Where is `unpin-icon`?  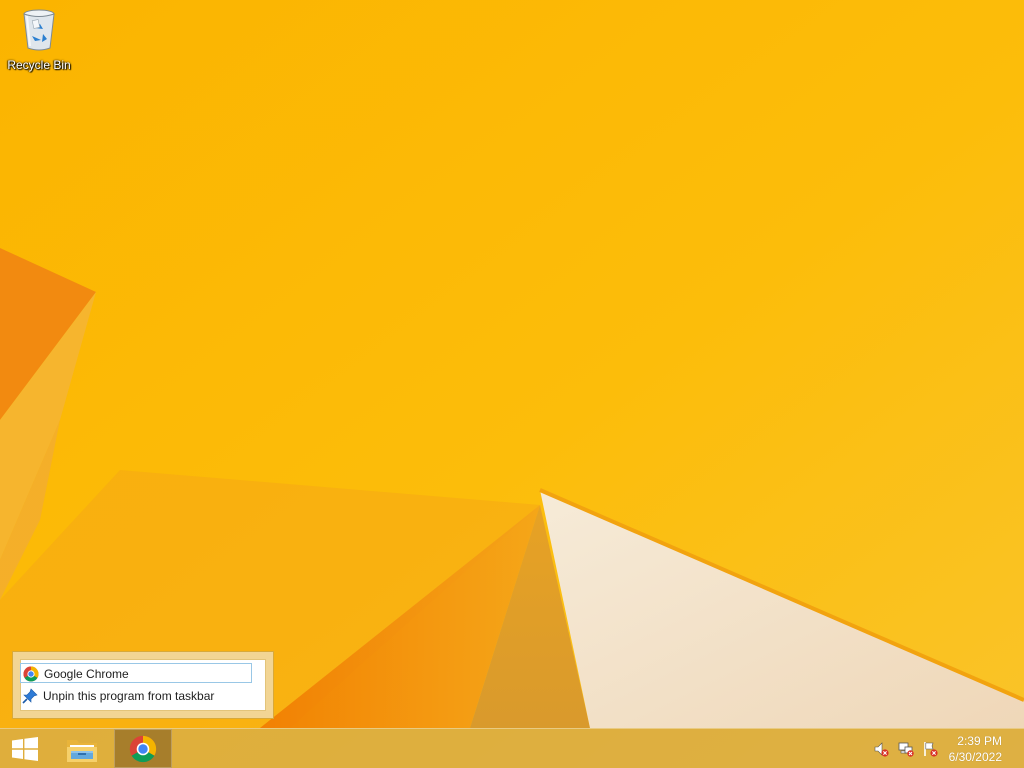
unpin-icon is located at coordinates (30, 696).